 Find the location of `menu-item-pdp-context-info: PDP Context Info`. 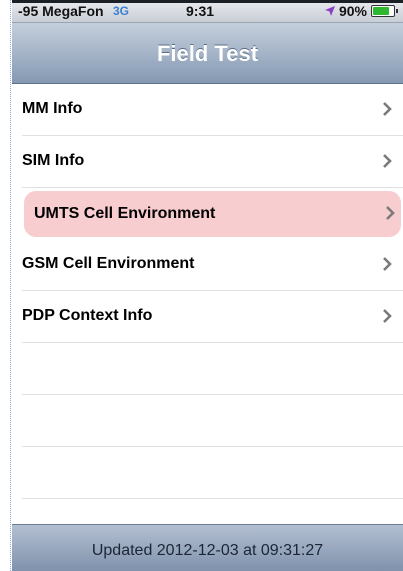

menu-item-pdp-context-info: PDP Context Info is located at coordinates (212, 317).